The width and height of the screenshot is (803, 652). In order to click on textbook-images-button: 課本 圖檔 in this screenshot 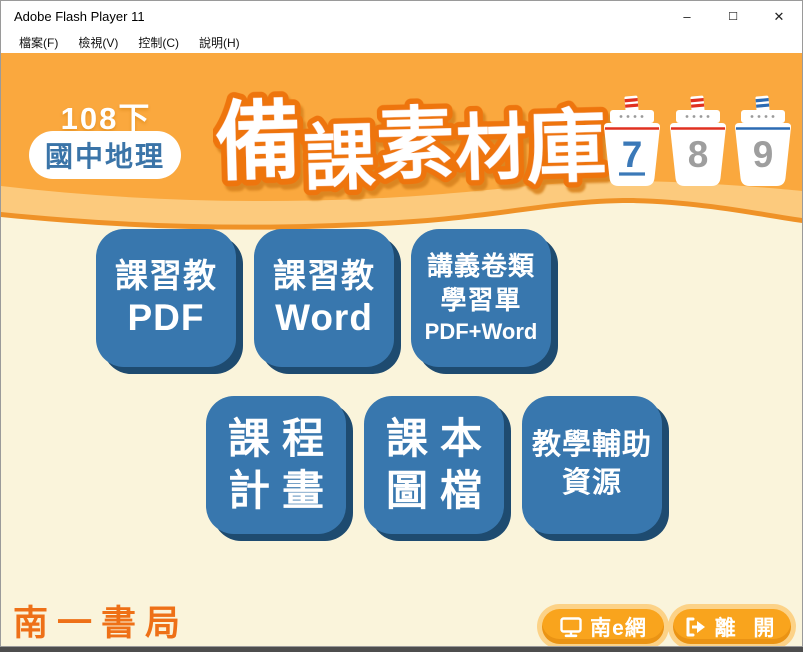, I will do `click(434, 465)`.